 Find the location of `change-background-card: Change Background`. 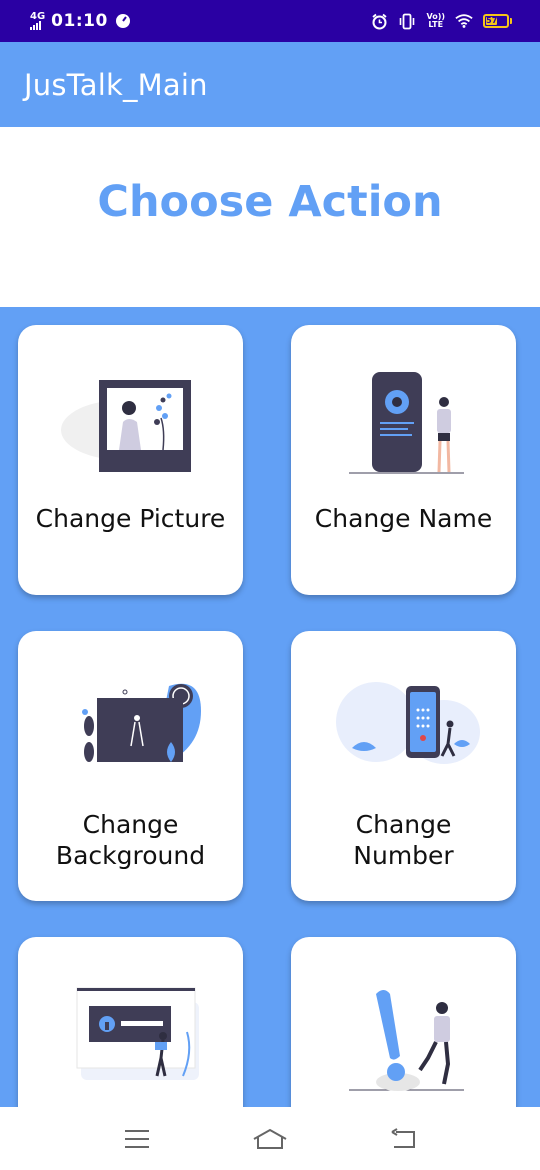

change-background-card: Change Background is located at coordinates (130, 766).